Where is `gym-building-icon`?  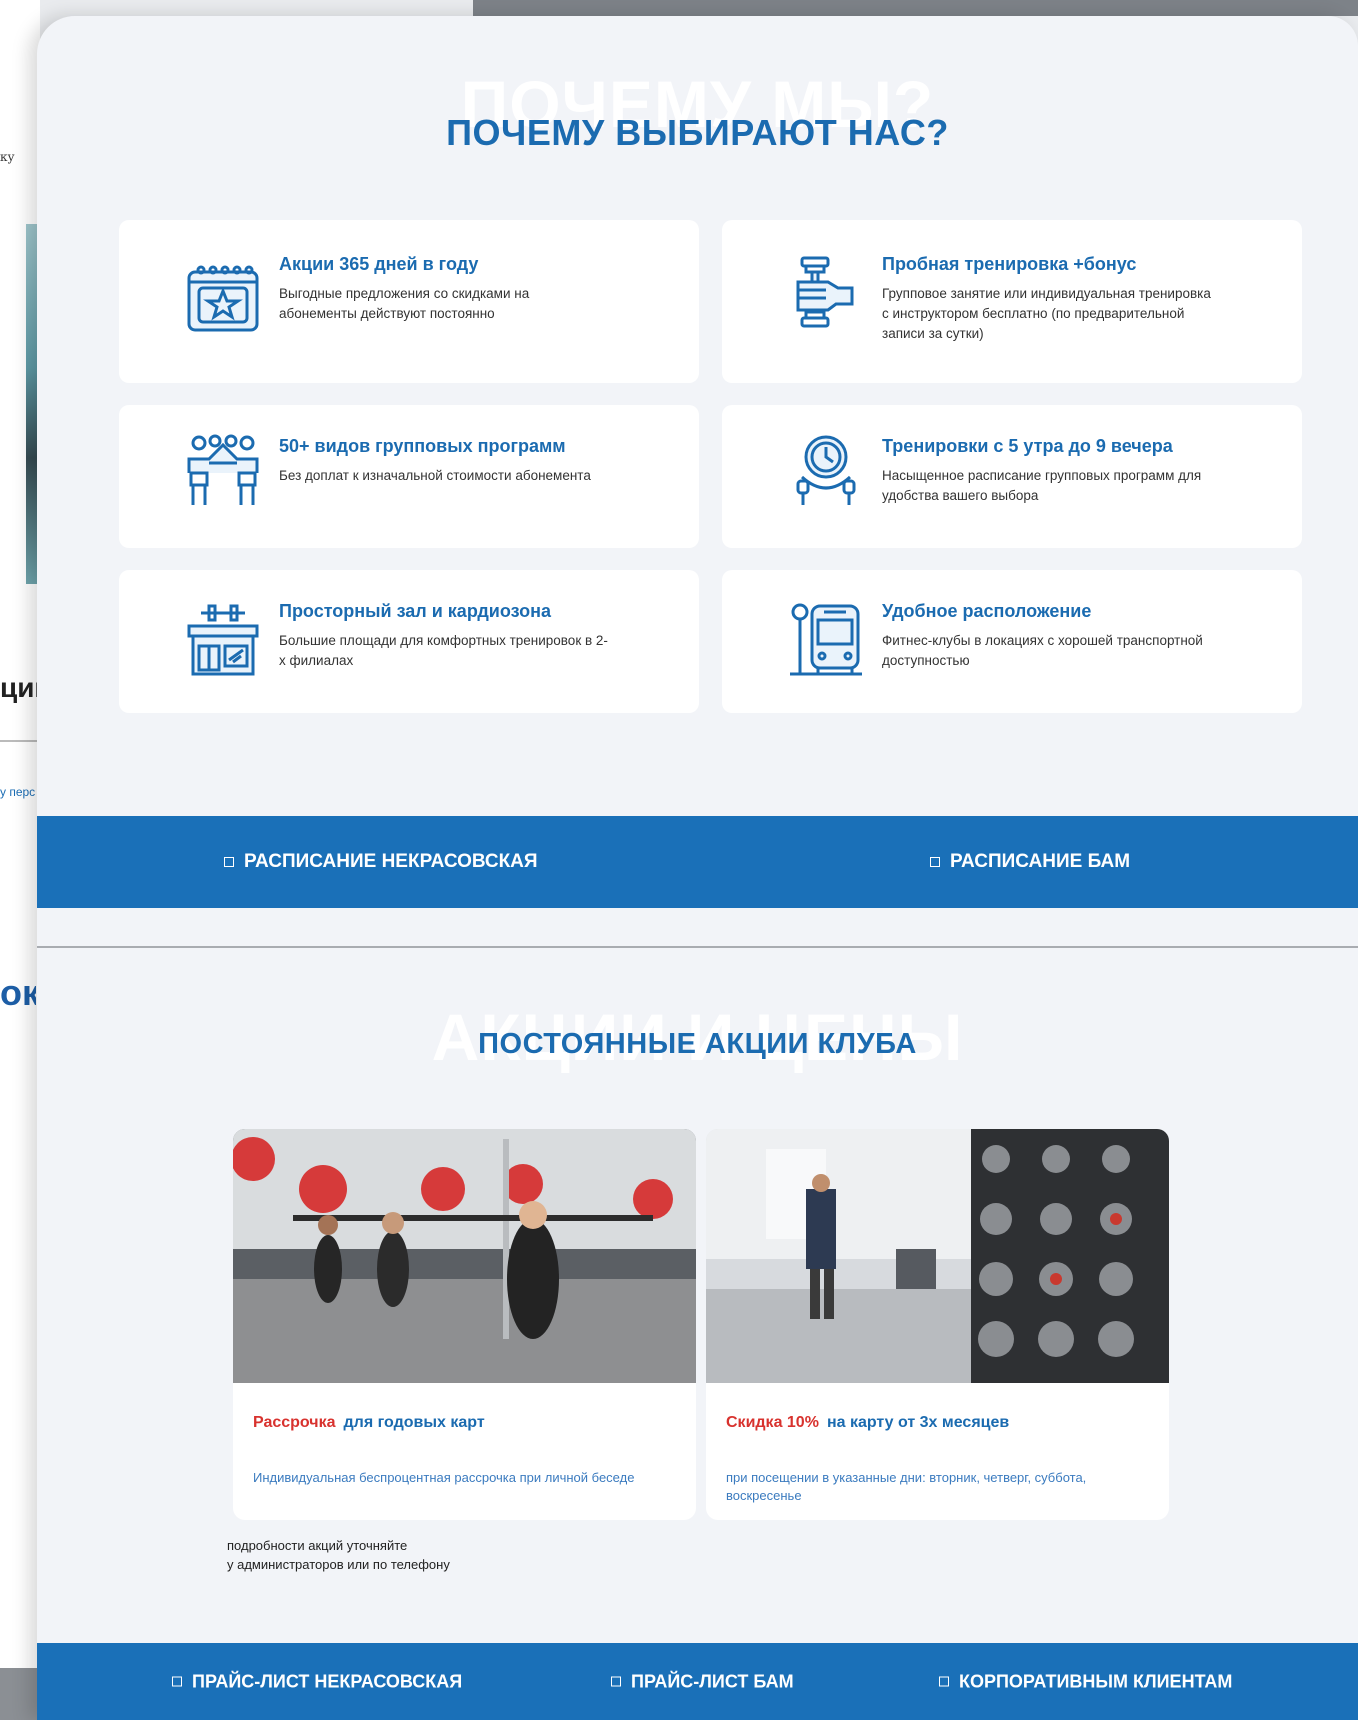 gym-building-icon is located at coordinates (223, 640).